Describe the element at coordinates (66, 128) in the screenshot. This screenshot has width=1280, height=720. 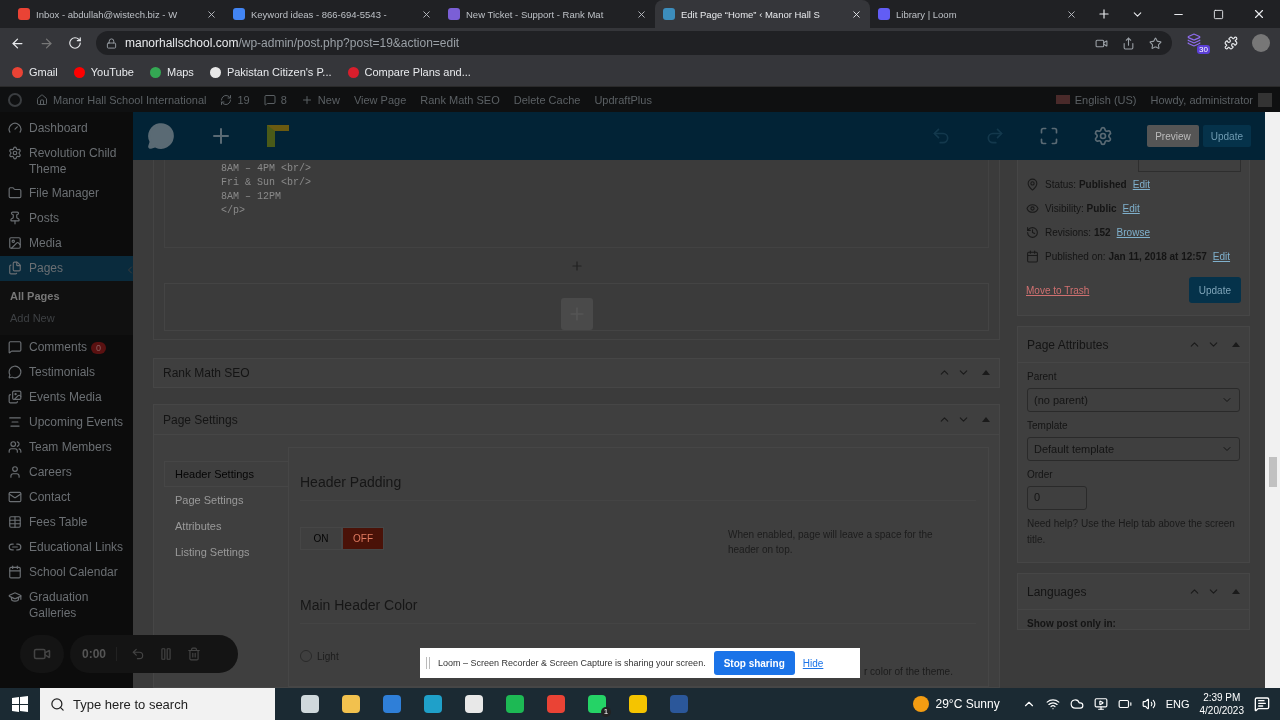
I see `sidebar-item: Dashboard` at that location.